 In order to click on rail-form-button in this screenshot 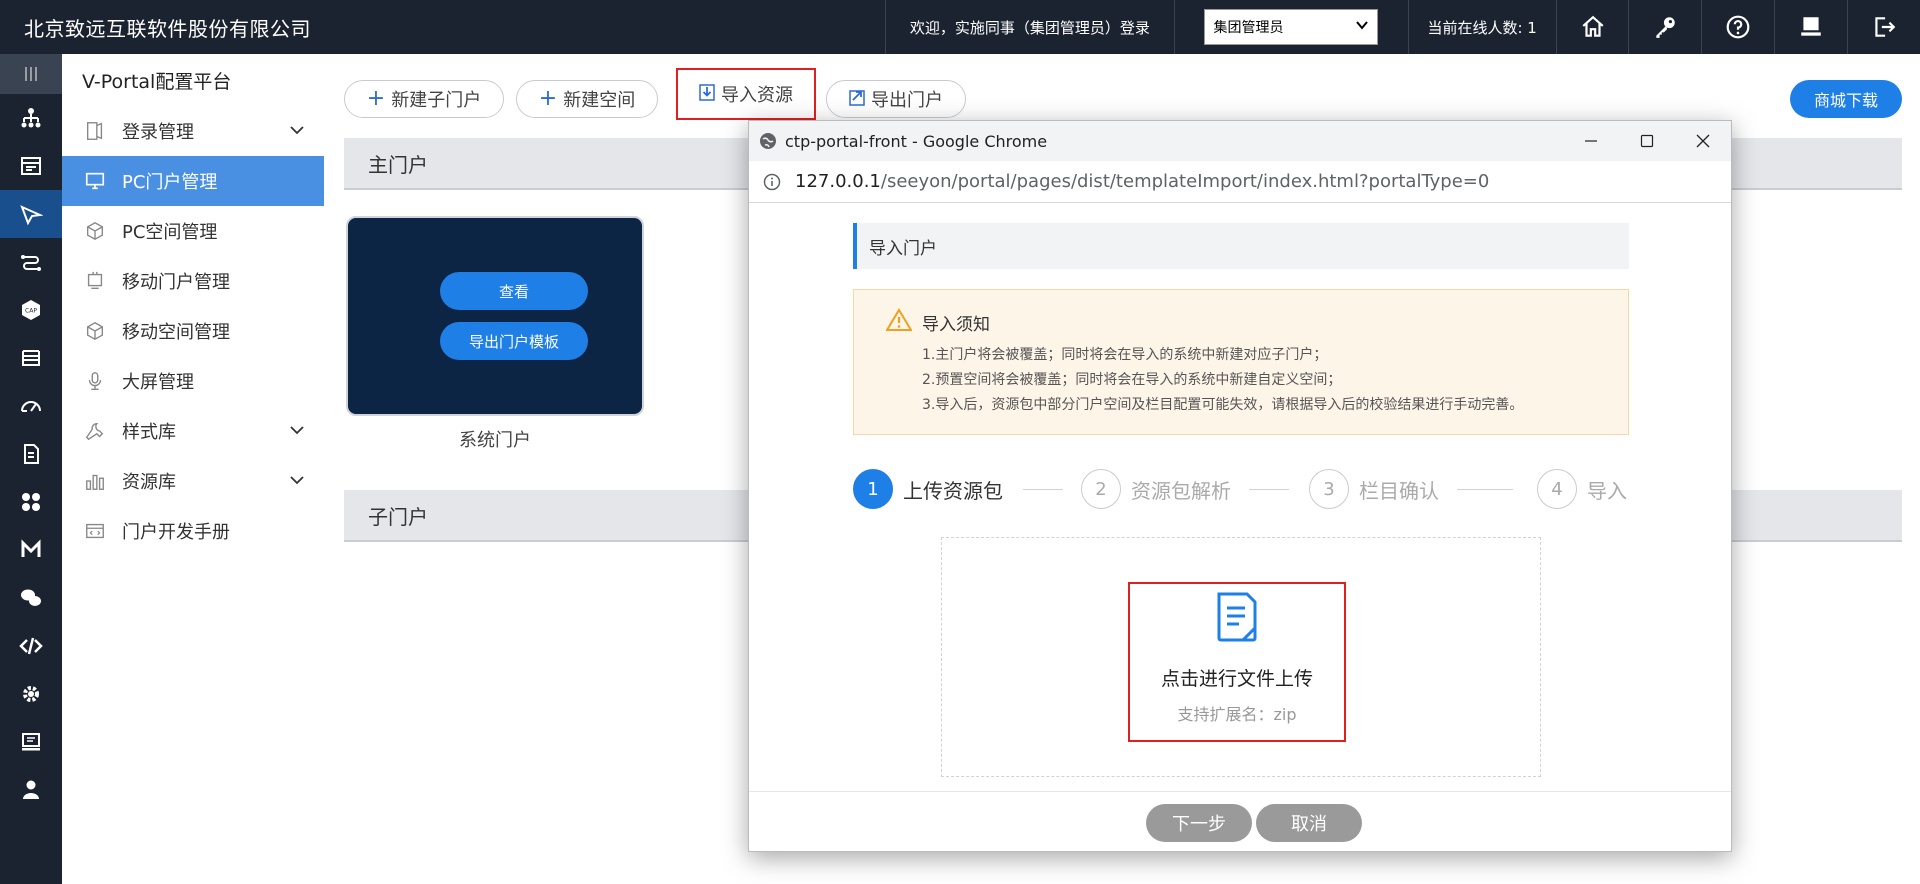, I will do `click(31, 166)`.